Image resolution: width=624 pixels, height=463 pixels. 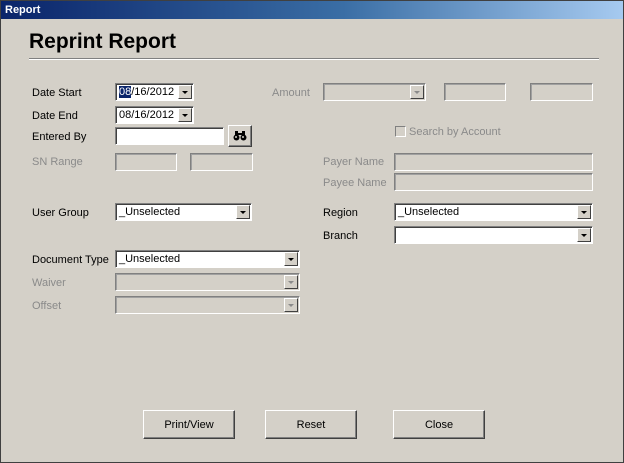 What do you see at coordinates (183, 212) in the screenshot?
I see `user-group-select: _Unselected` at bounding box center [183, 212].